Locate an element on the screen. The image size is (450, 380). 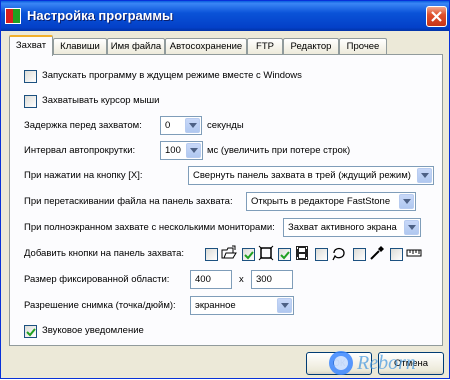
film-icon is located at coordinates (302, 253).